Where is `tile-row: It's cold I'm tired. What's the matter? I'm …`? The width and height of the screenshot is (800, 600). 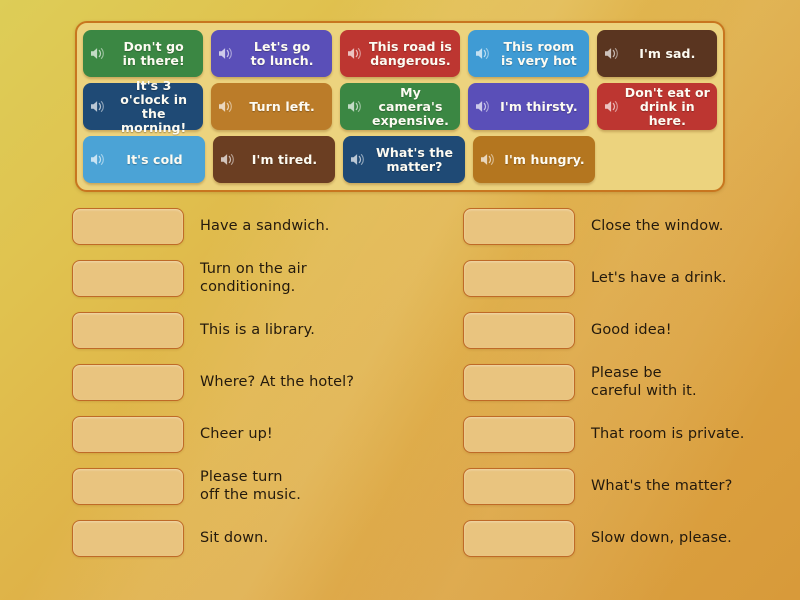 tile-row: It's cold I'm tired. What's the matter? I'm … is located at coordinates (400, 159).